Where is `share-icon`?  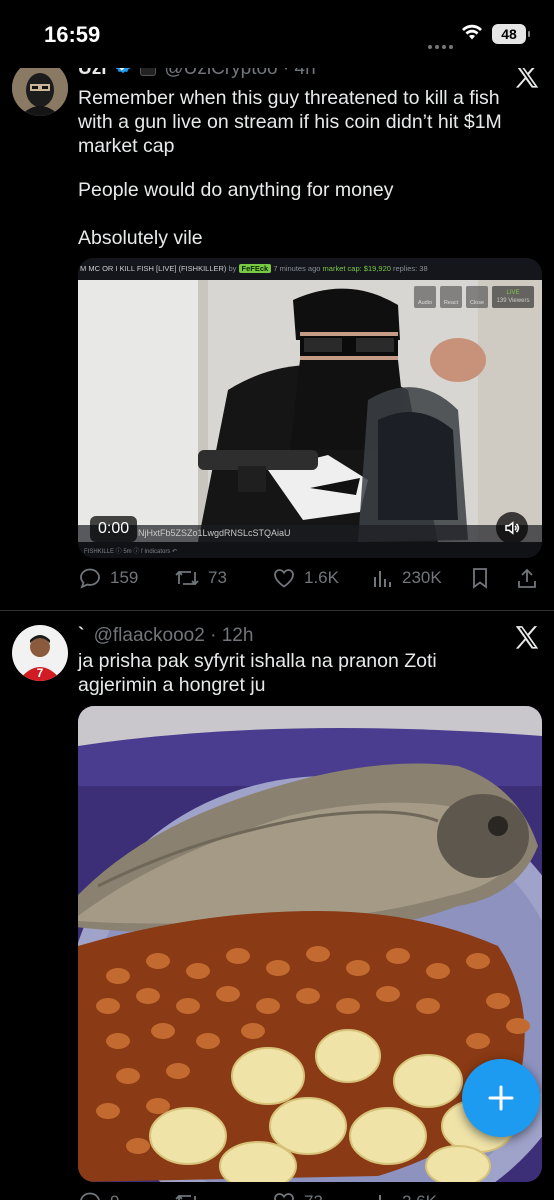
share-icon is located at coordinates (527, 578).